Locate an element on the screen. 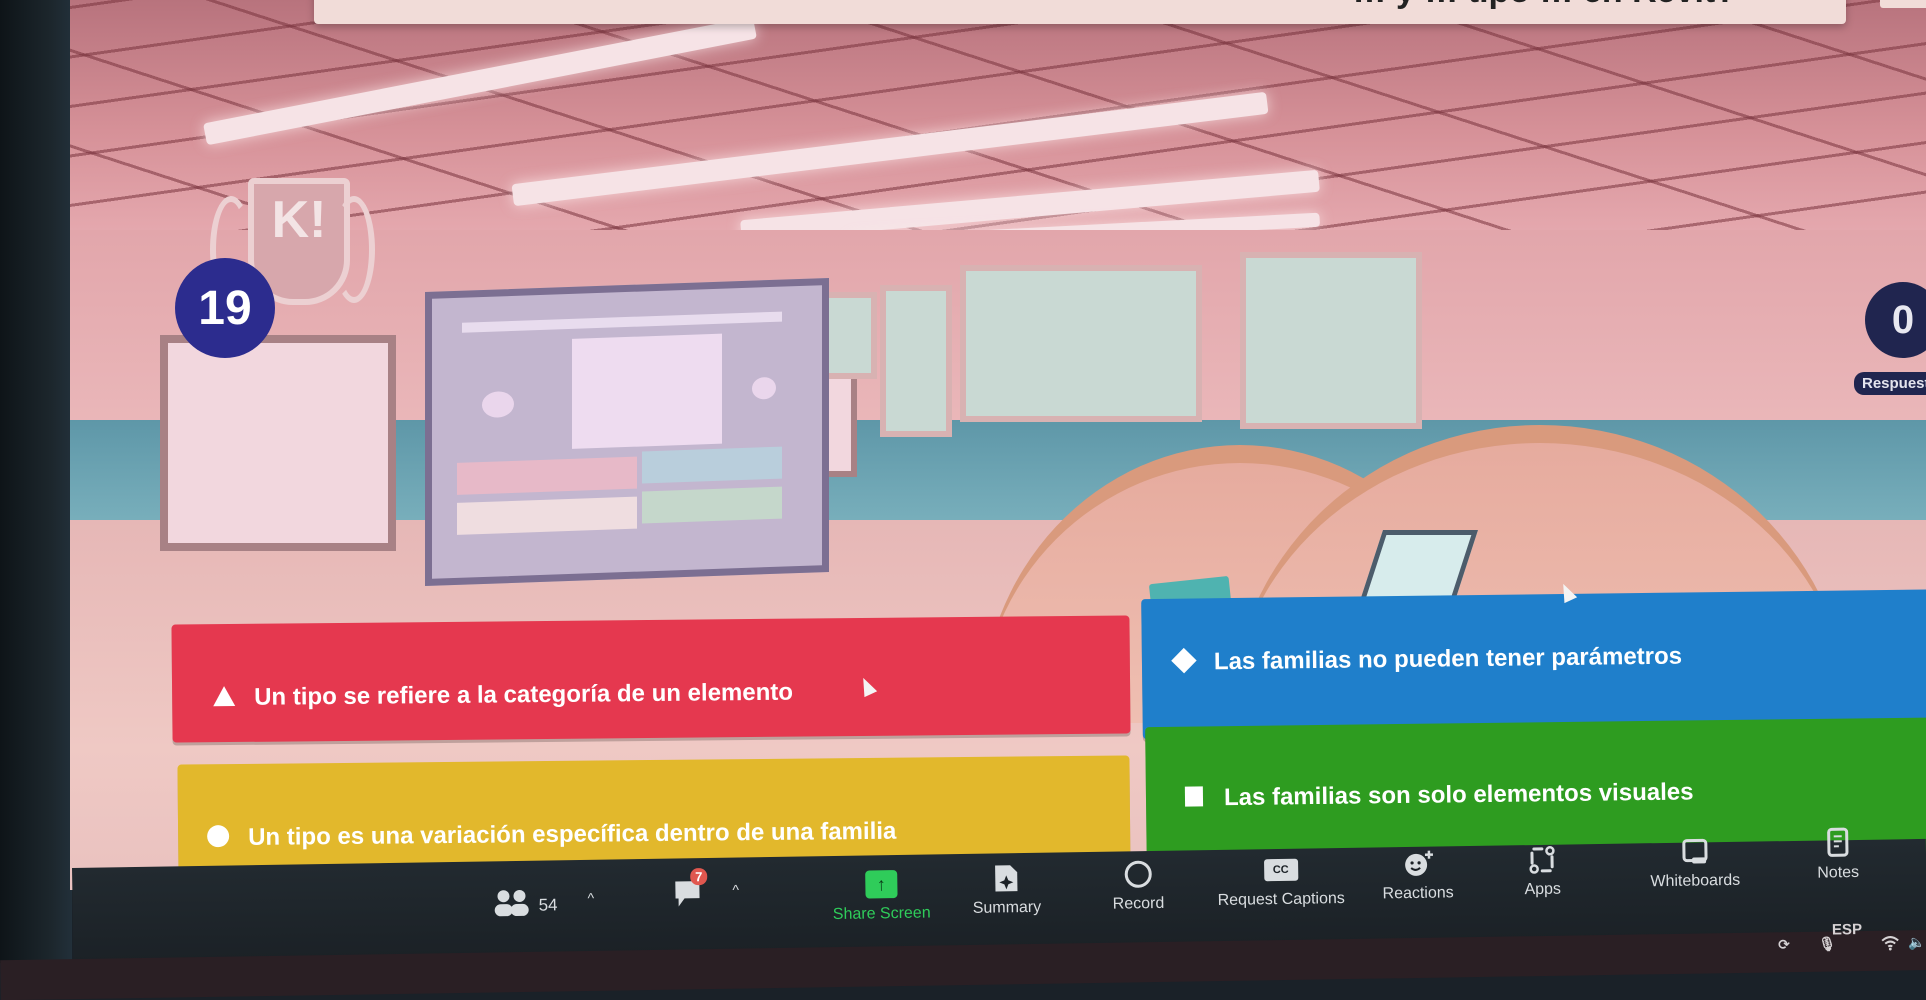 The image size is (1926, 1000). question-text: … y … tipo … en Revit? is located at coordinates (1544, 5).